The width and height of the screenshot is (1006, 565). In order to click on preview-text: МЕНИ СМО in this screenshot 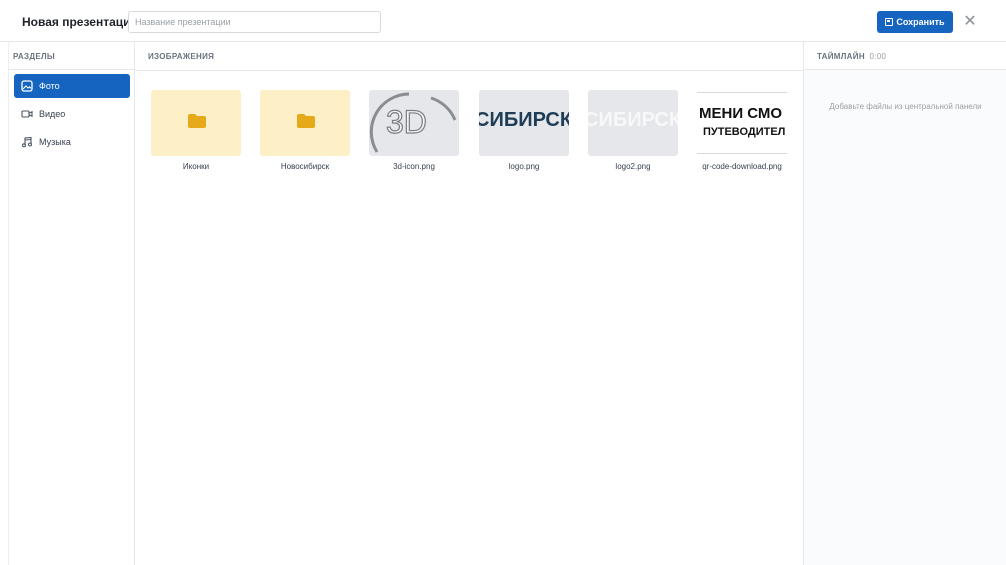, I will do `click(741, 113)`.